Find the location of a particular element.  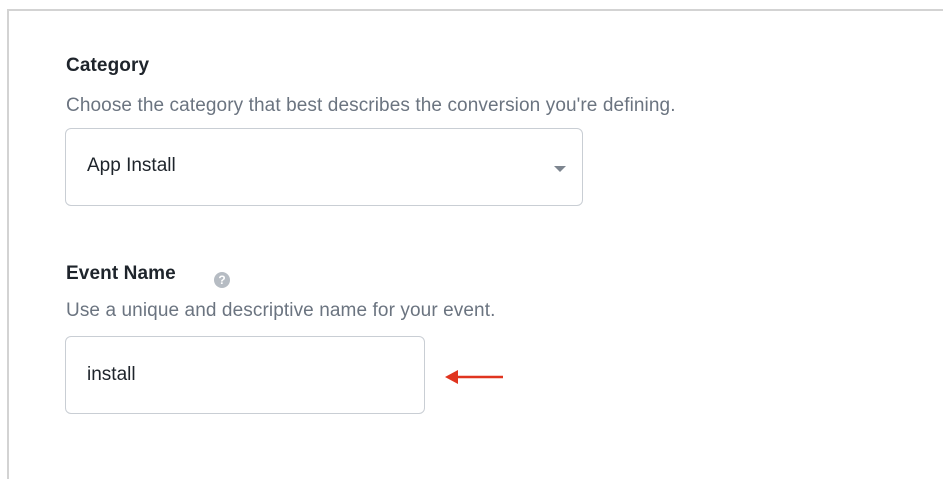

category-select: App Install is located at coordinates (324, 167).